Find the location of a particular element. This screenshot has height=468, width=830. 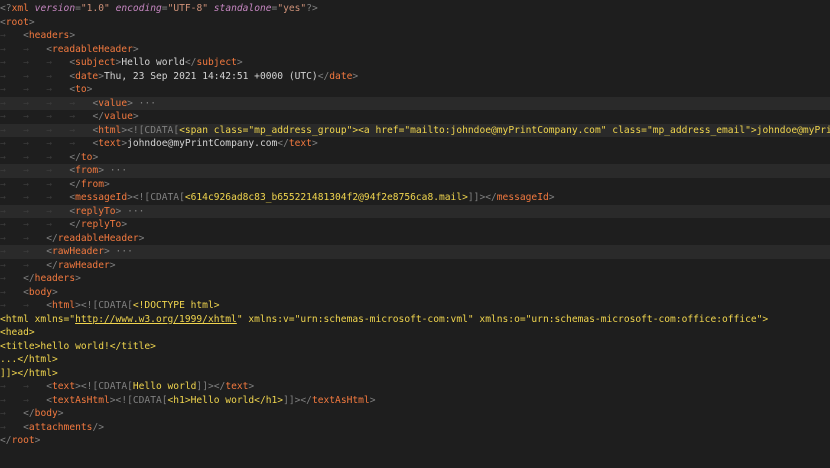

code-line: → → <rawHeader> ··· is located at coordinates (415, 252).